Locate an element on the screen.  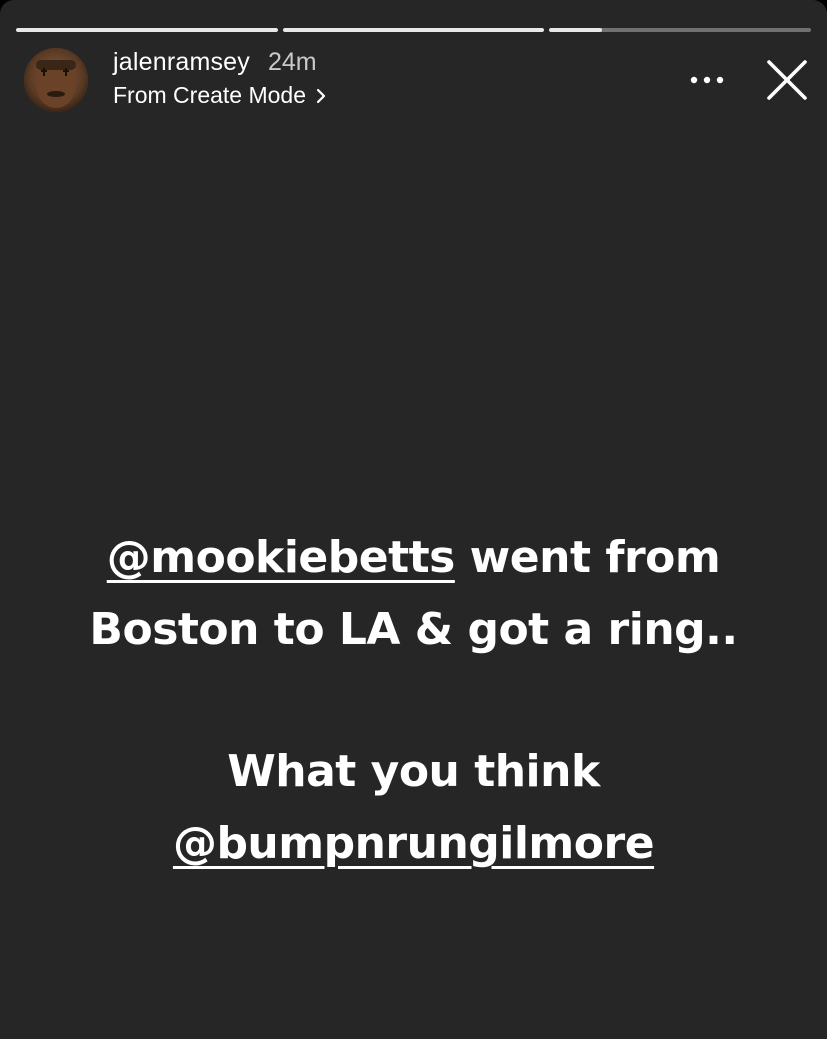
user-line: jalenramsey 24m is located at coordinates (220, 65).